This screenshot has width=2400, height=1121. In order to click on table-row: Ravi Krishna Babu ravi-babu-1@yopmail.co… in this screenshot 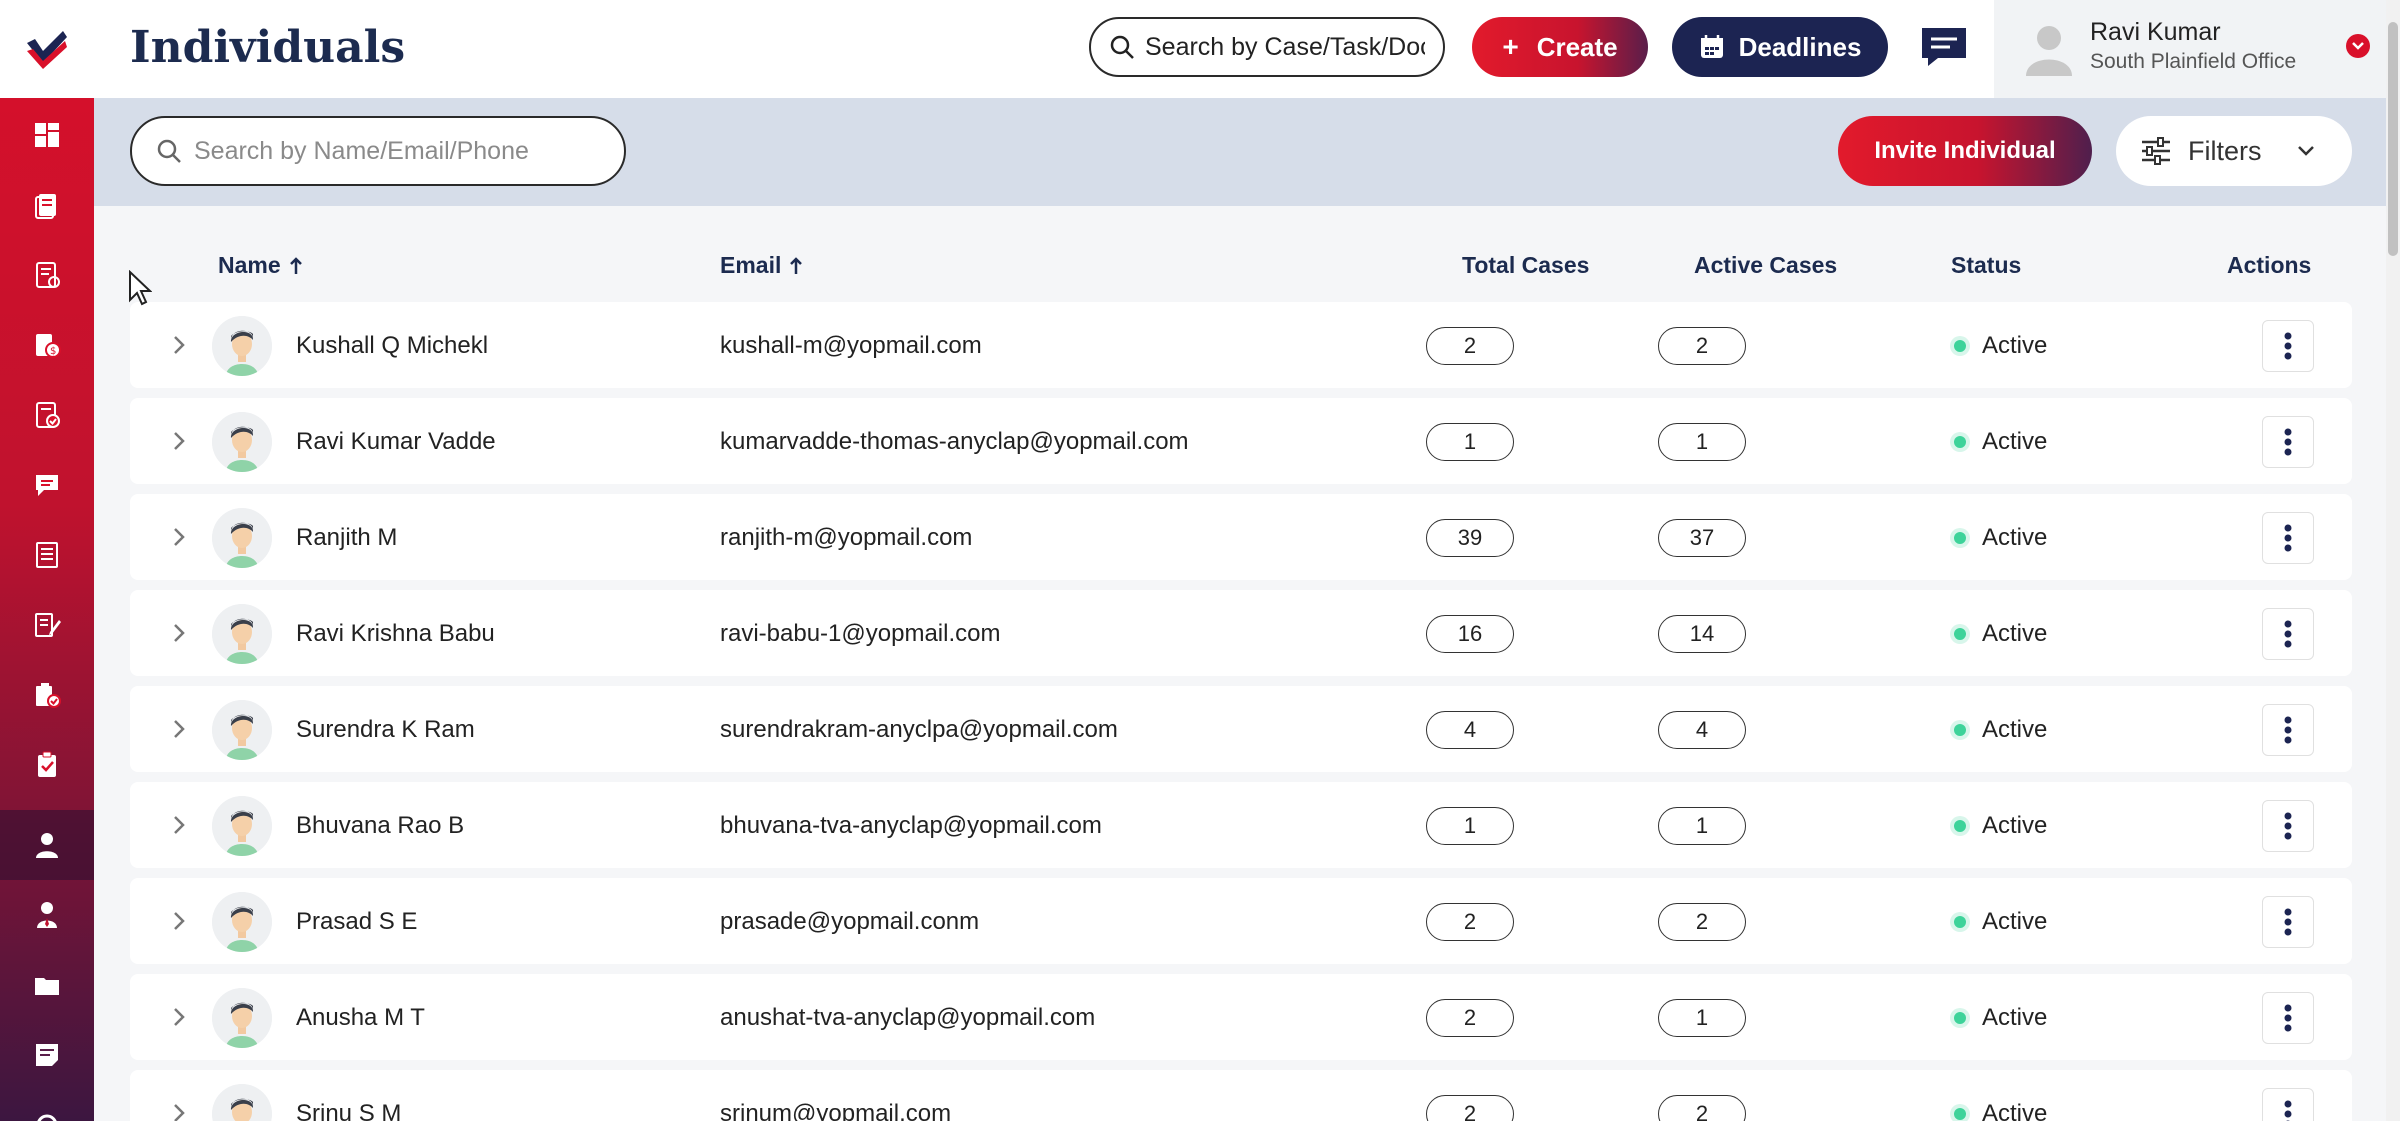, I will do `click(1241, 633)`.